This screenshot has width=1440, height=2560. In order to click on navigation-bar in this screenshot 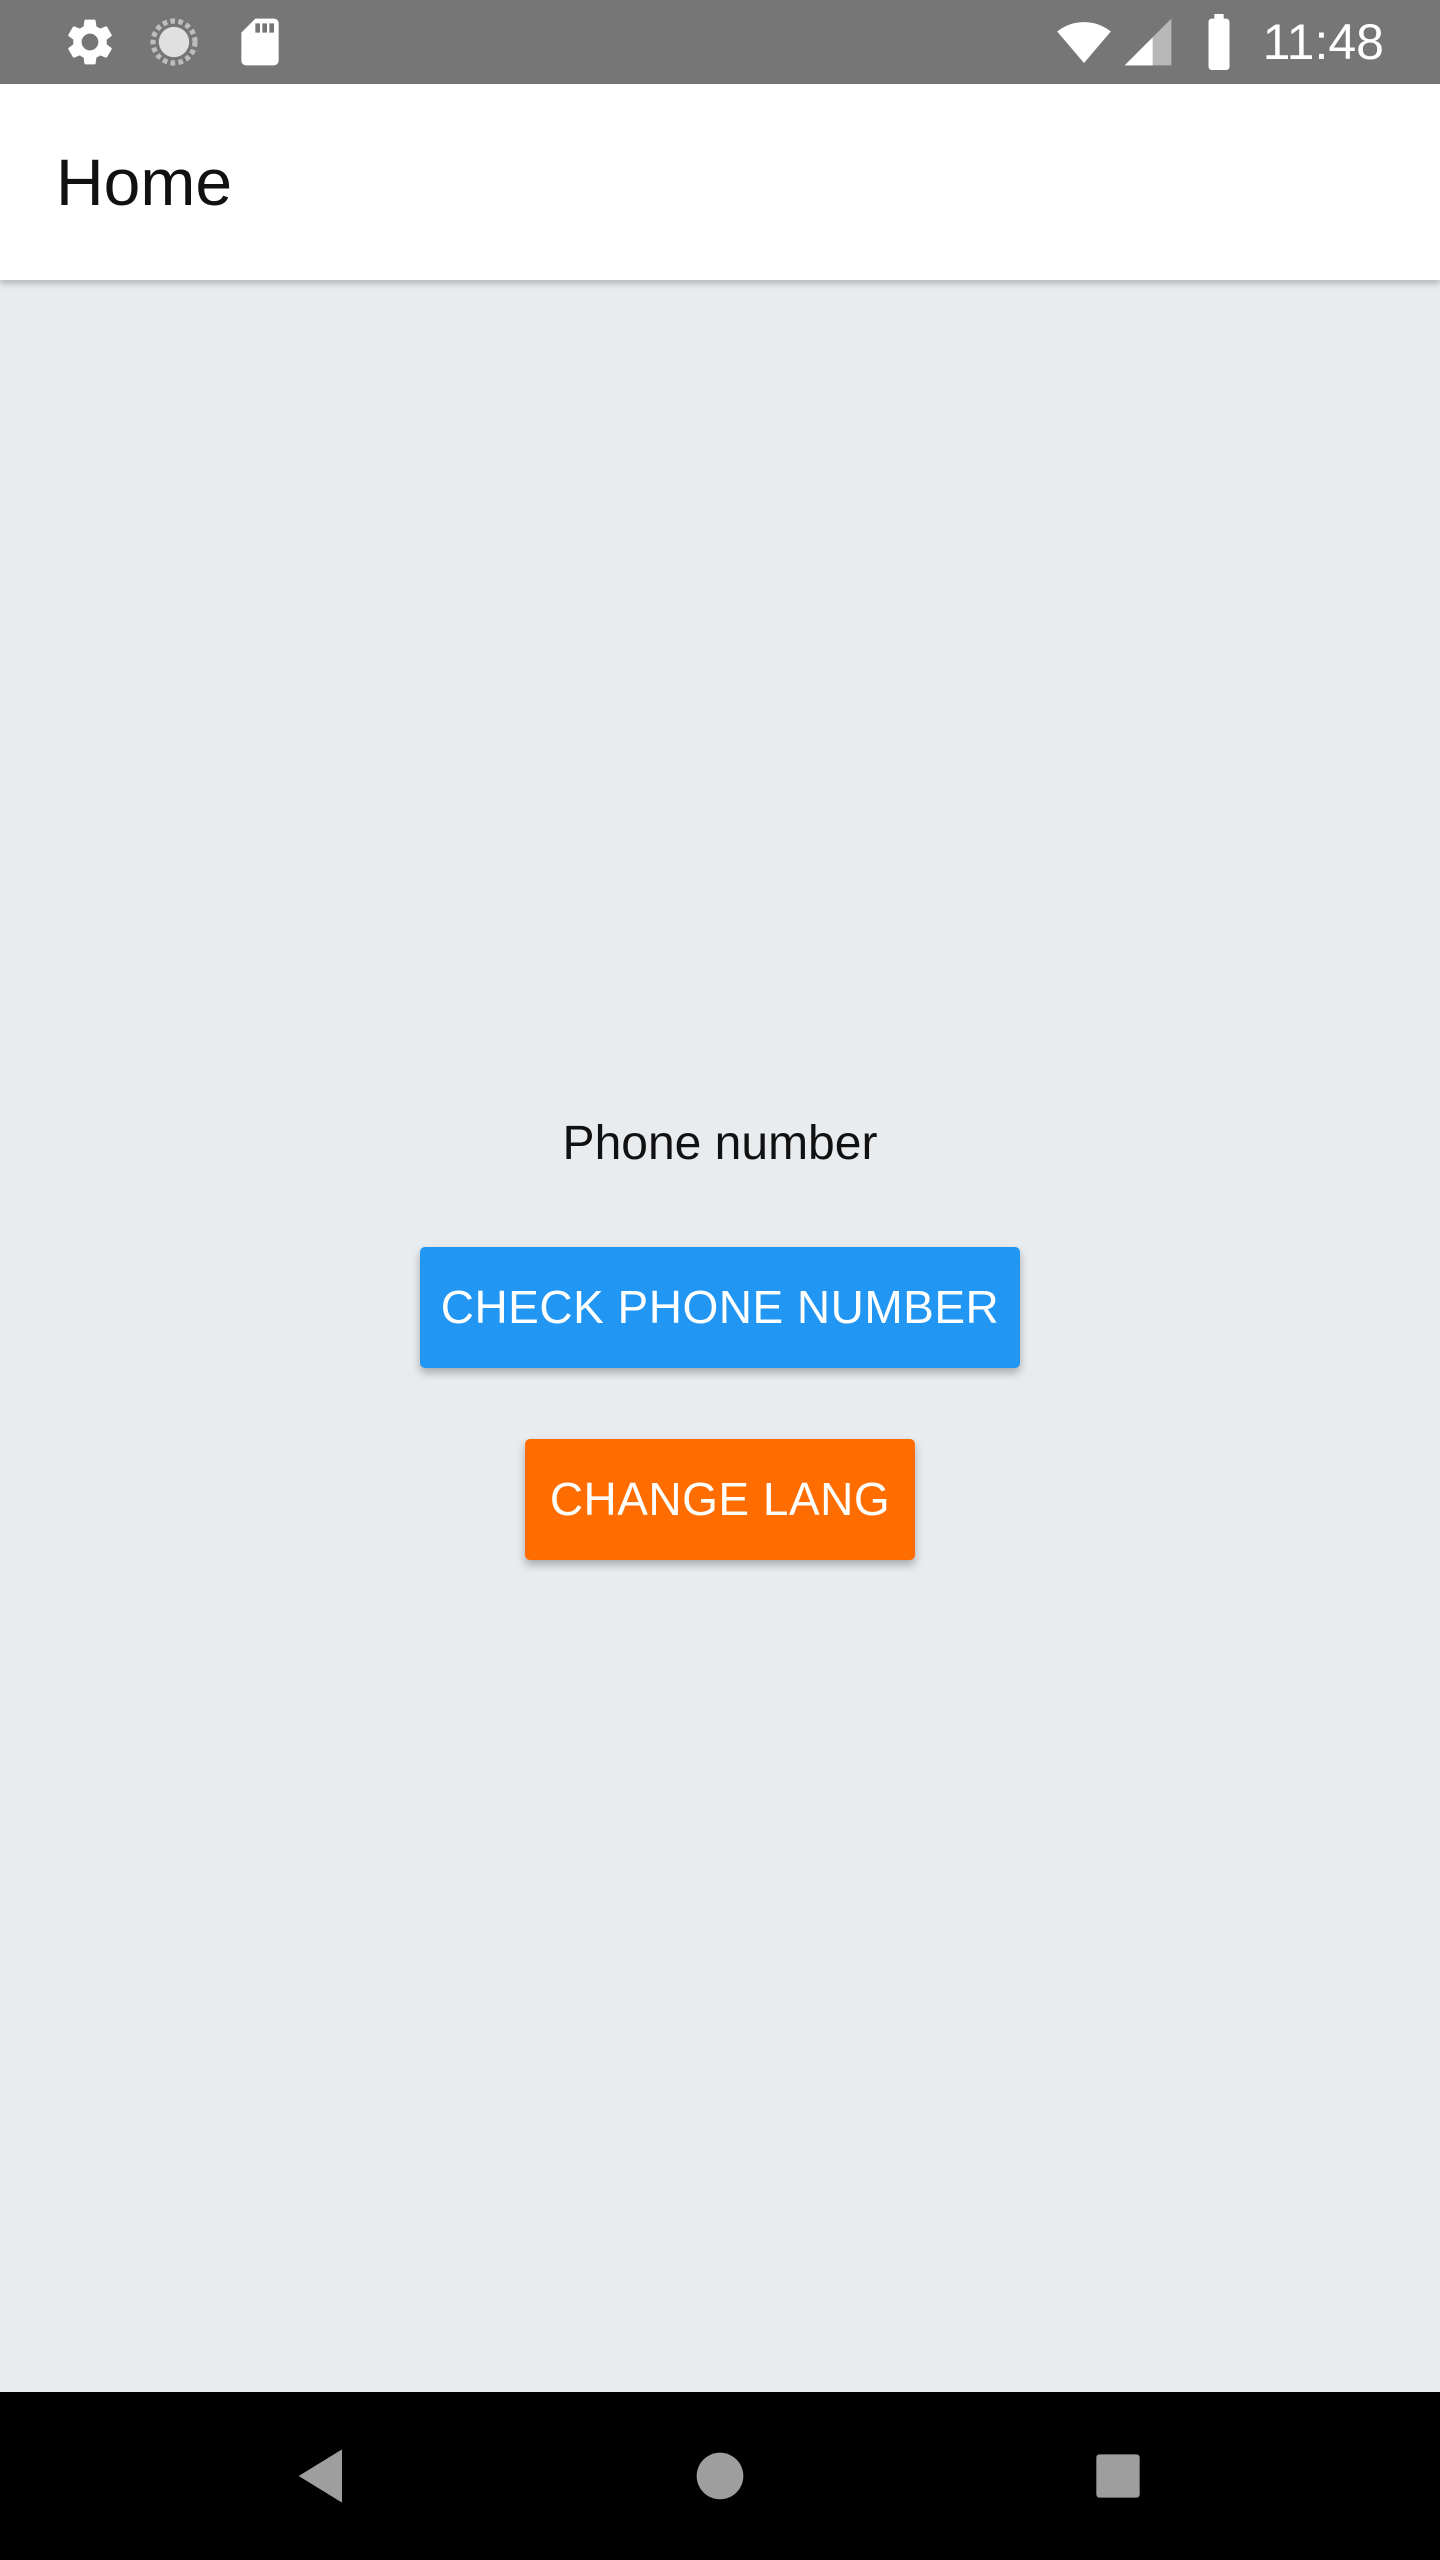, I will do `click(720, 2476)`.